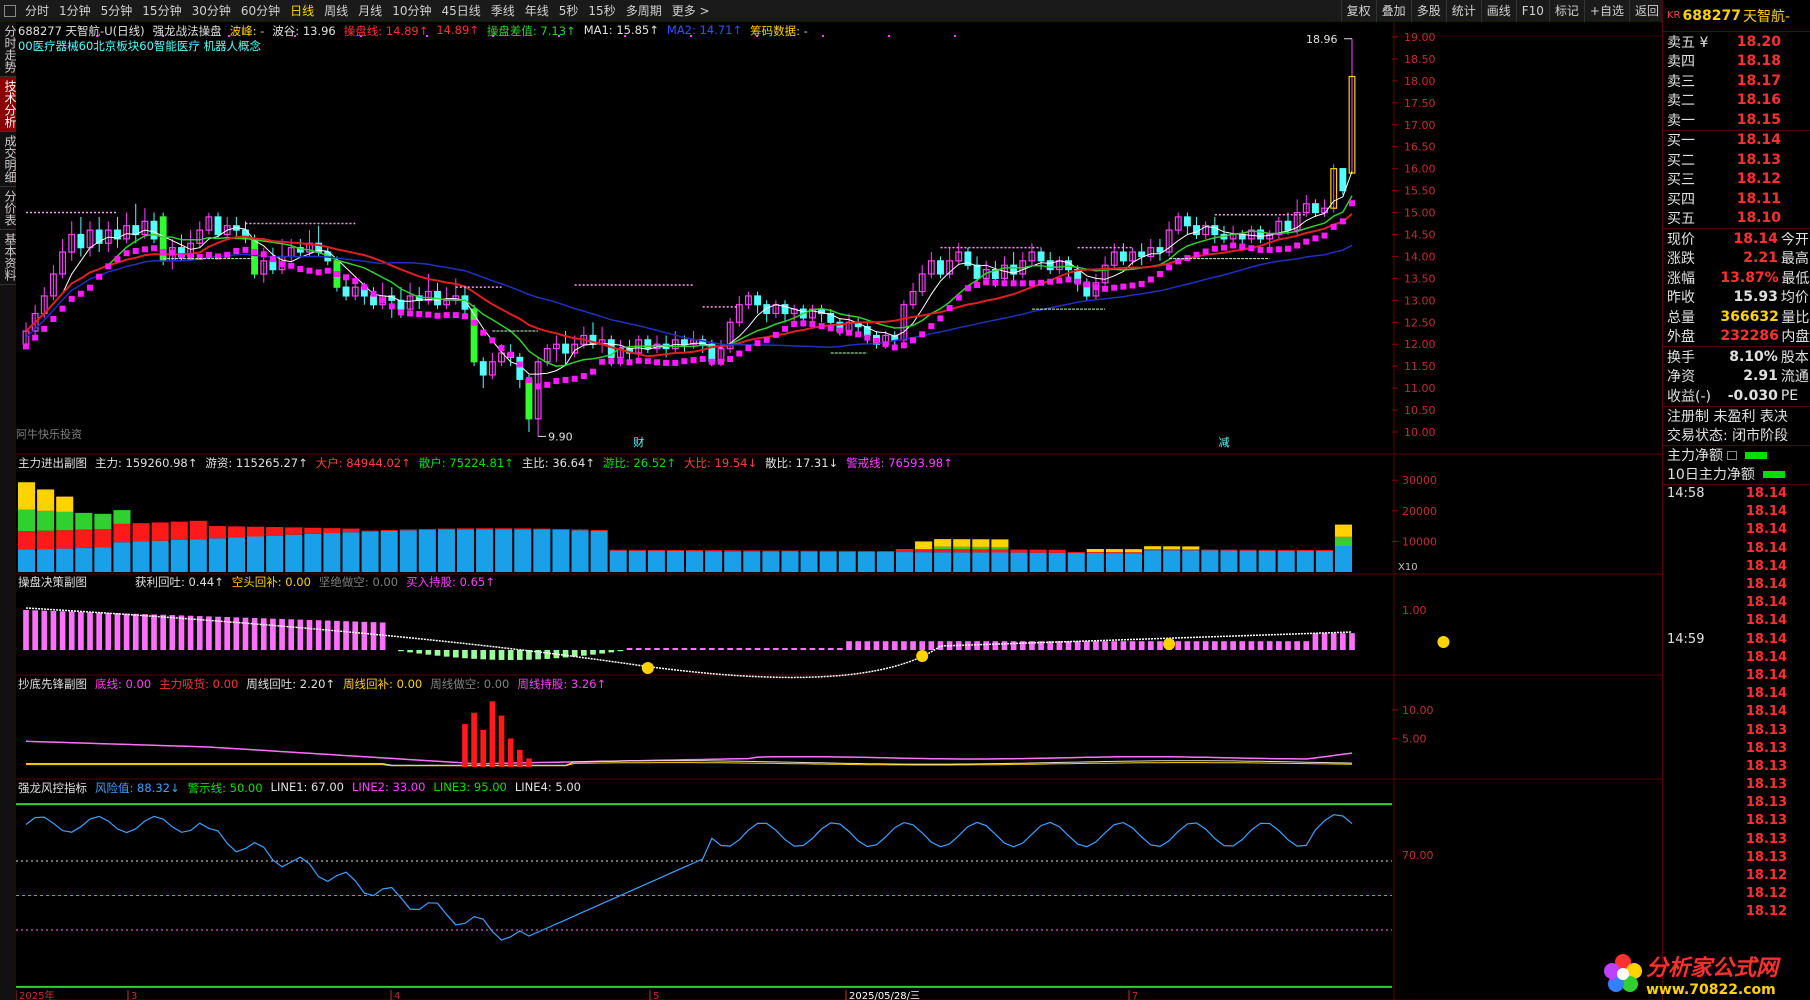 The width and height of the screenshot is (1810, 1000). Describe the element at coordinates (75, 11) in the screenshot. I see `period-tab: 1分钟` at that location.